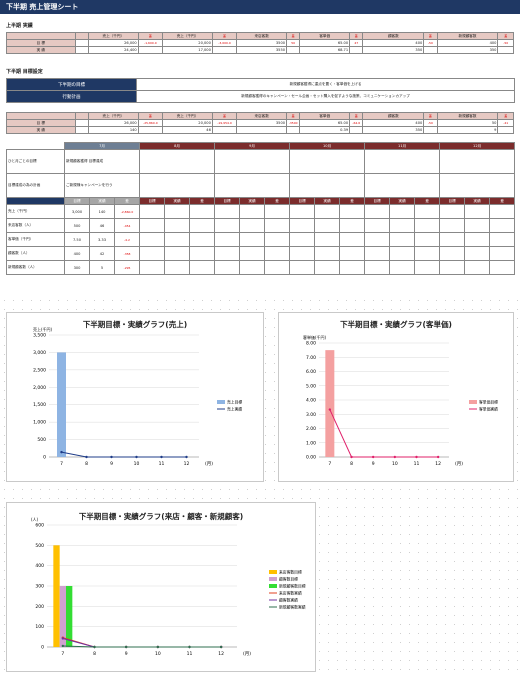  What do you see at coordinates (187, 123) in the screenshot?
I see `value-cell: 20,000` at bounding box center [187, 123].